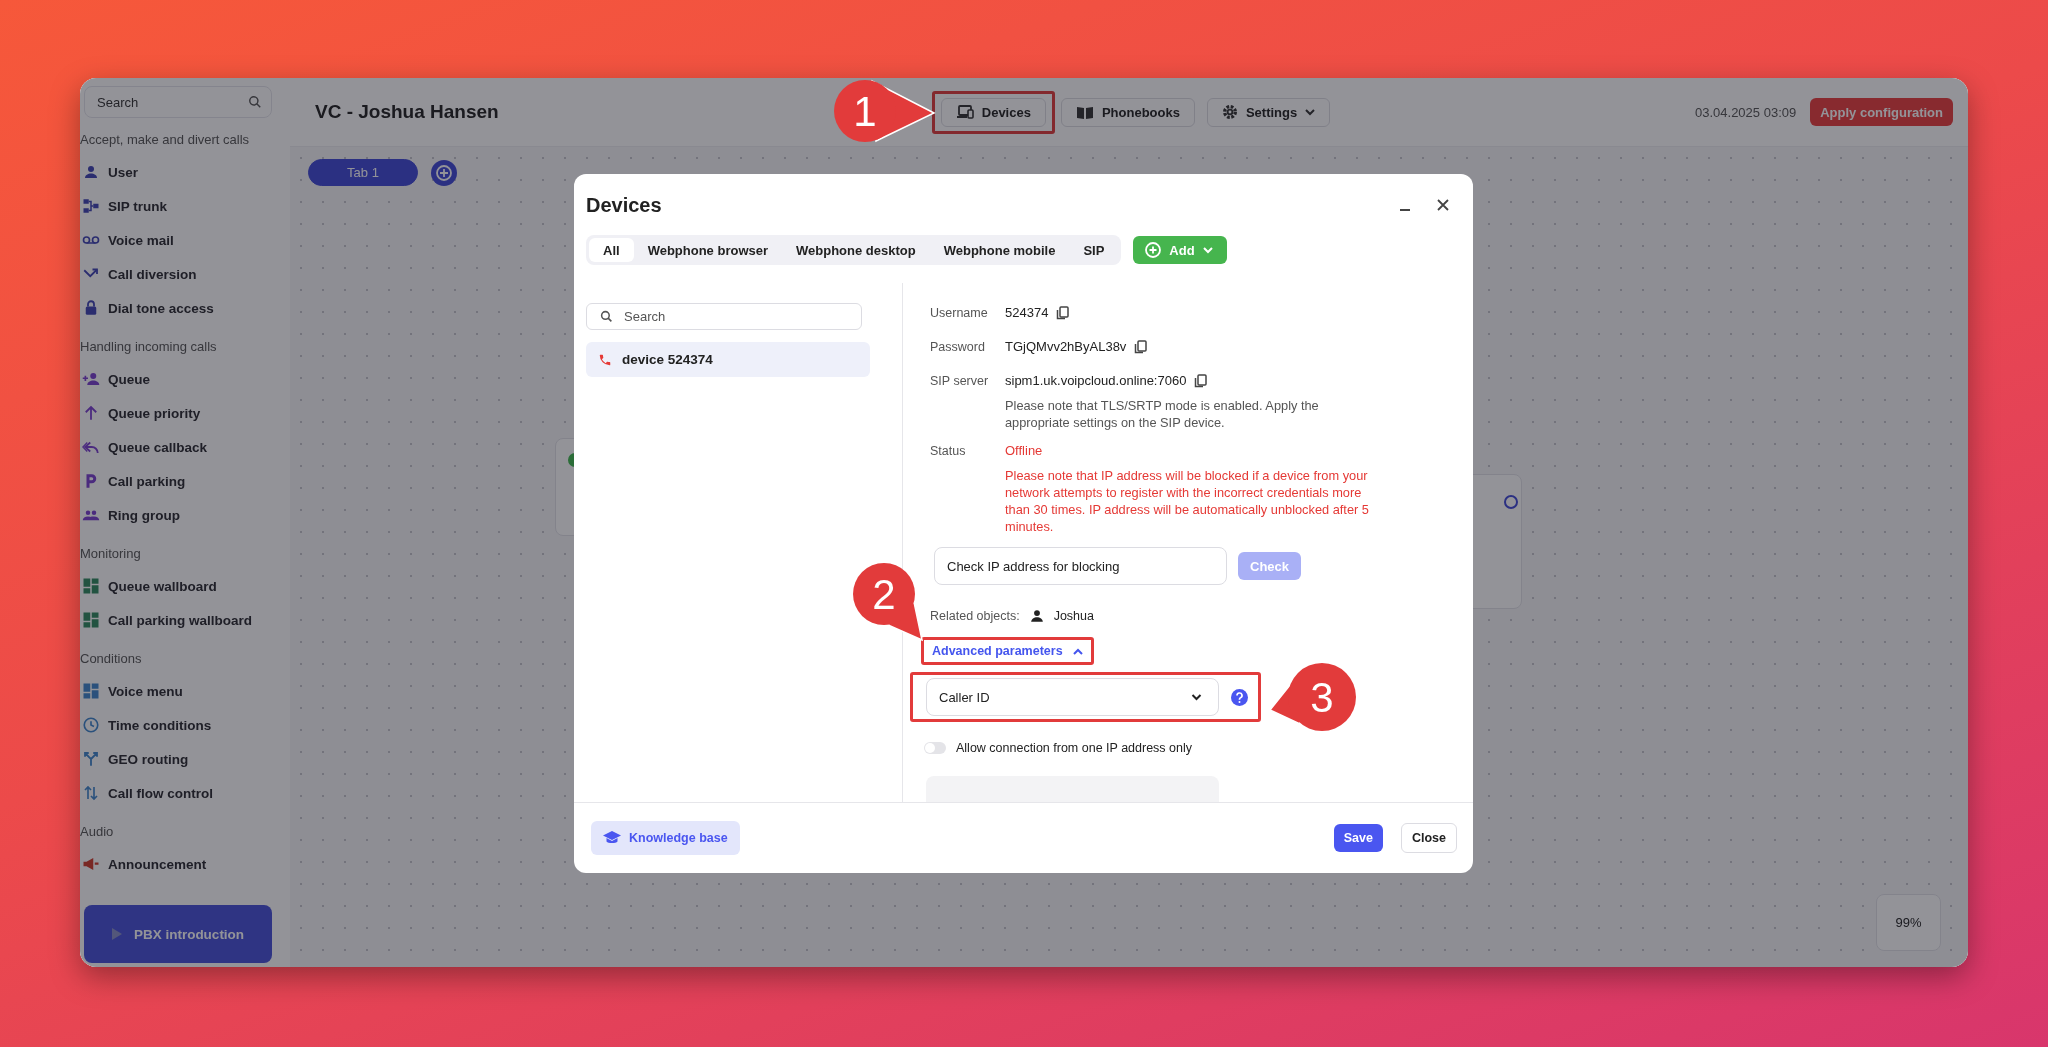  I want to click on sidebar-item: Voice menu, so click(185, 691).